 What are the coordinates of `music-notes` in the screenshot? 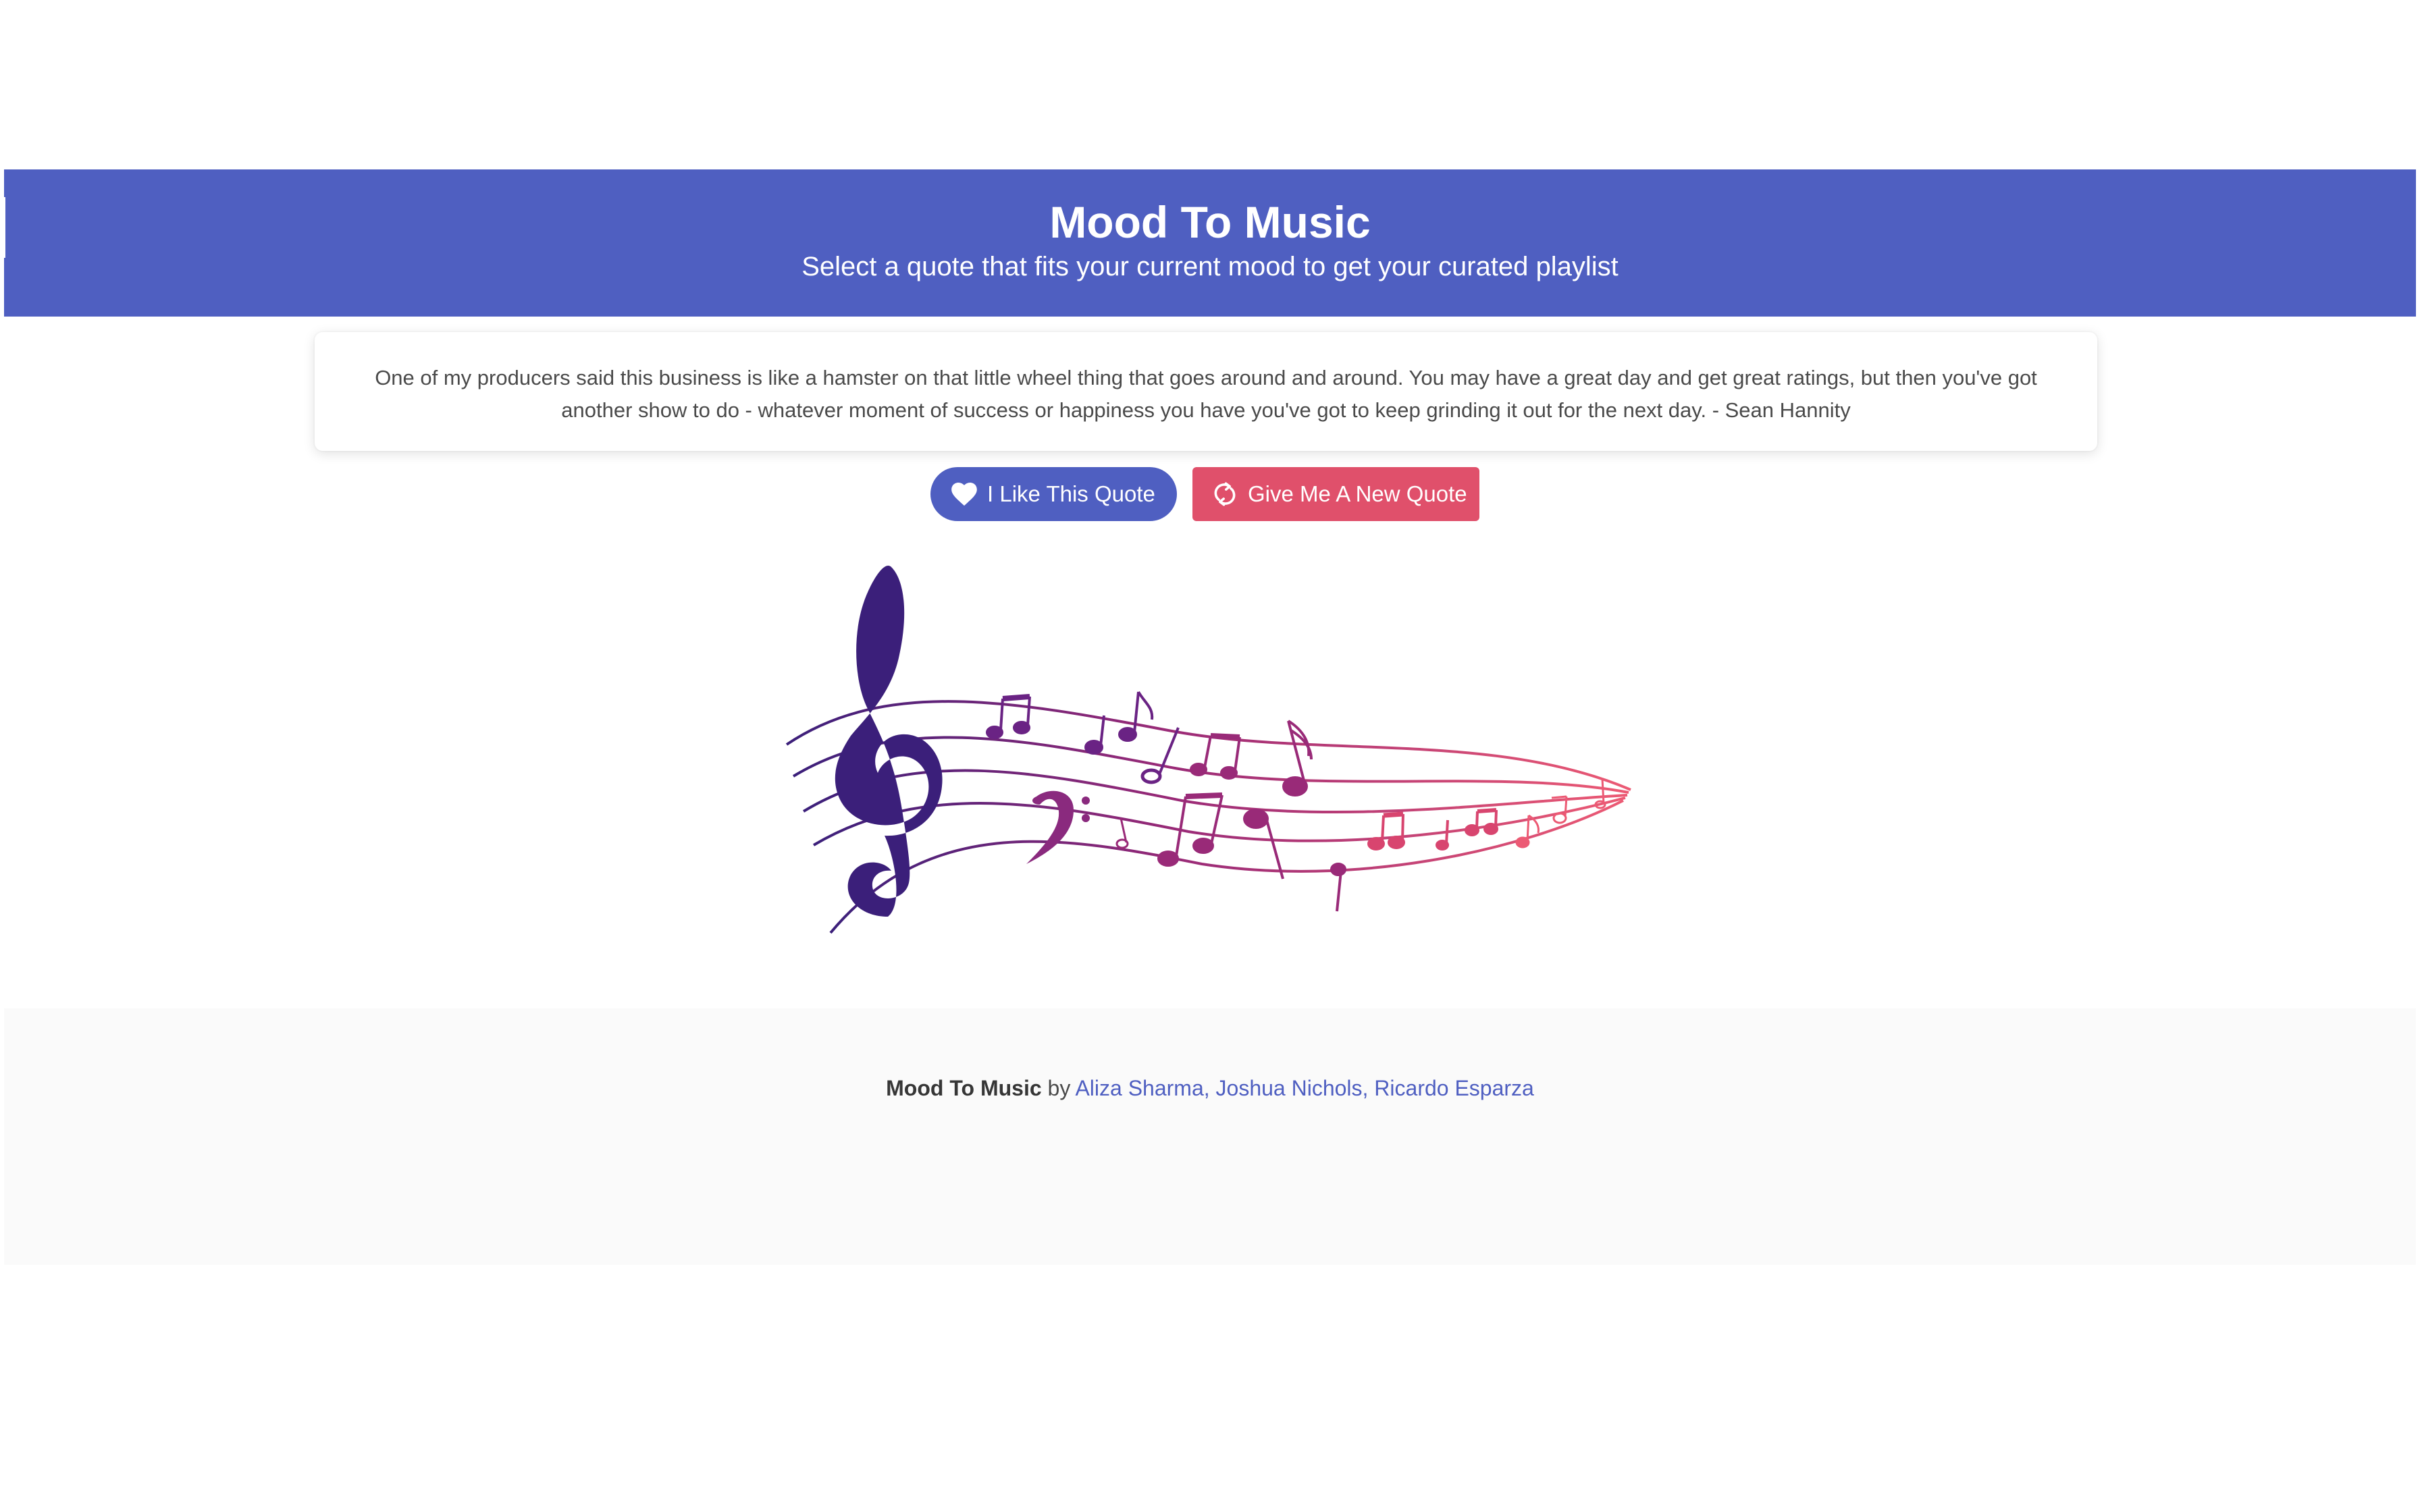 It's located at (1296, 801).